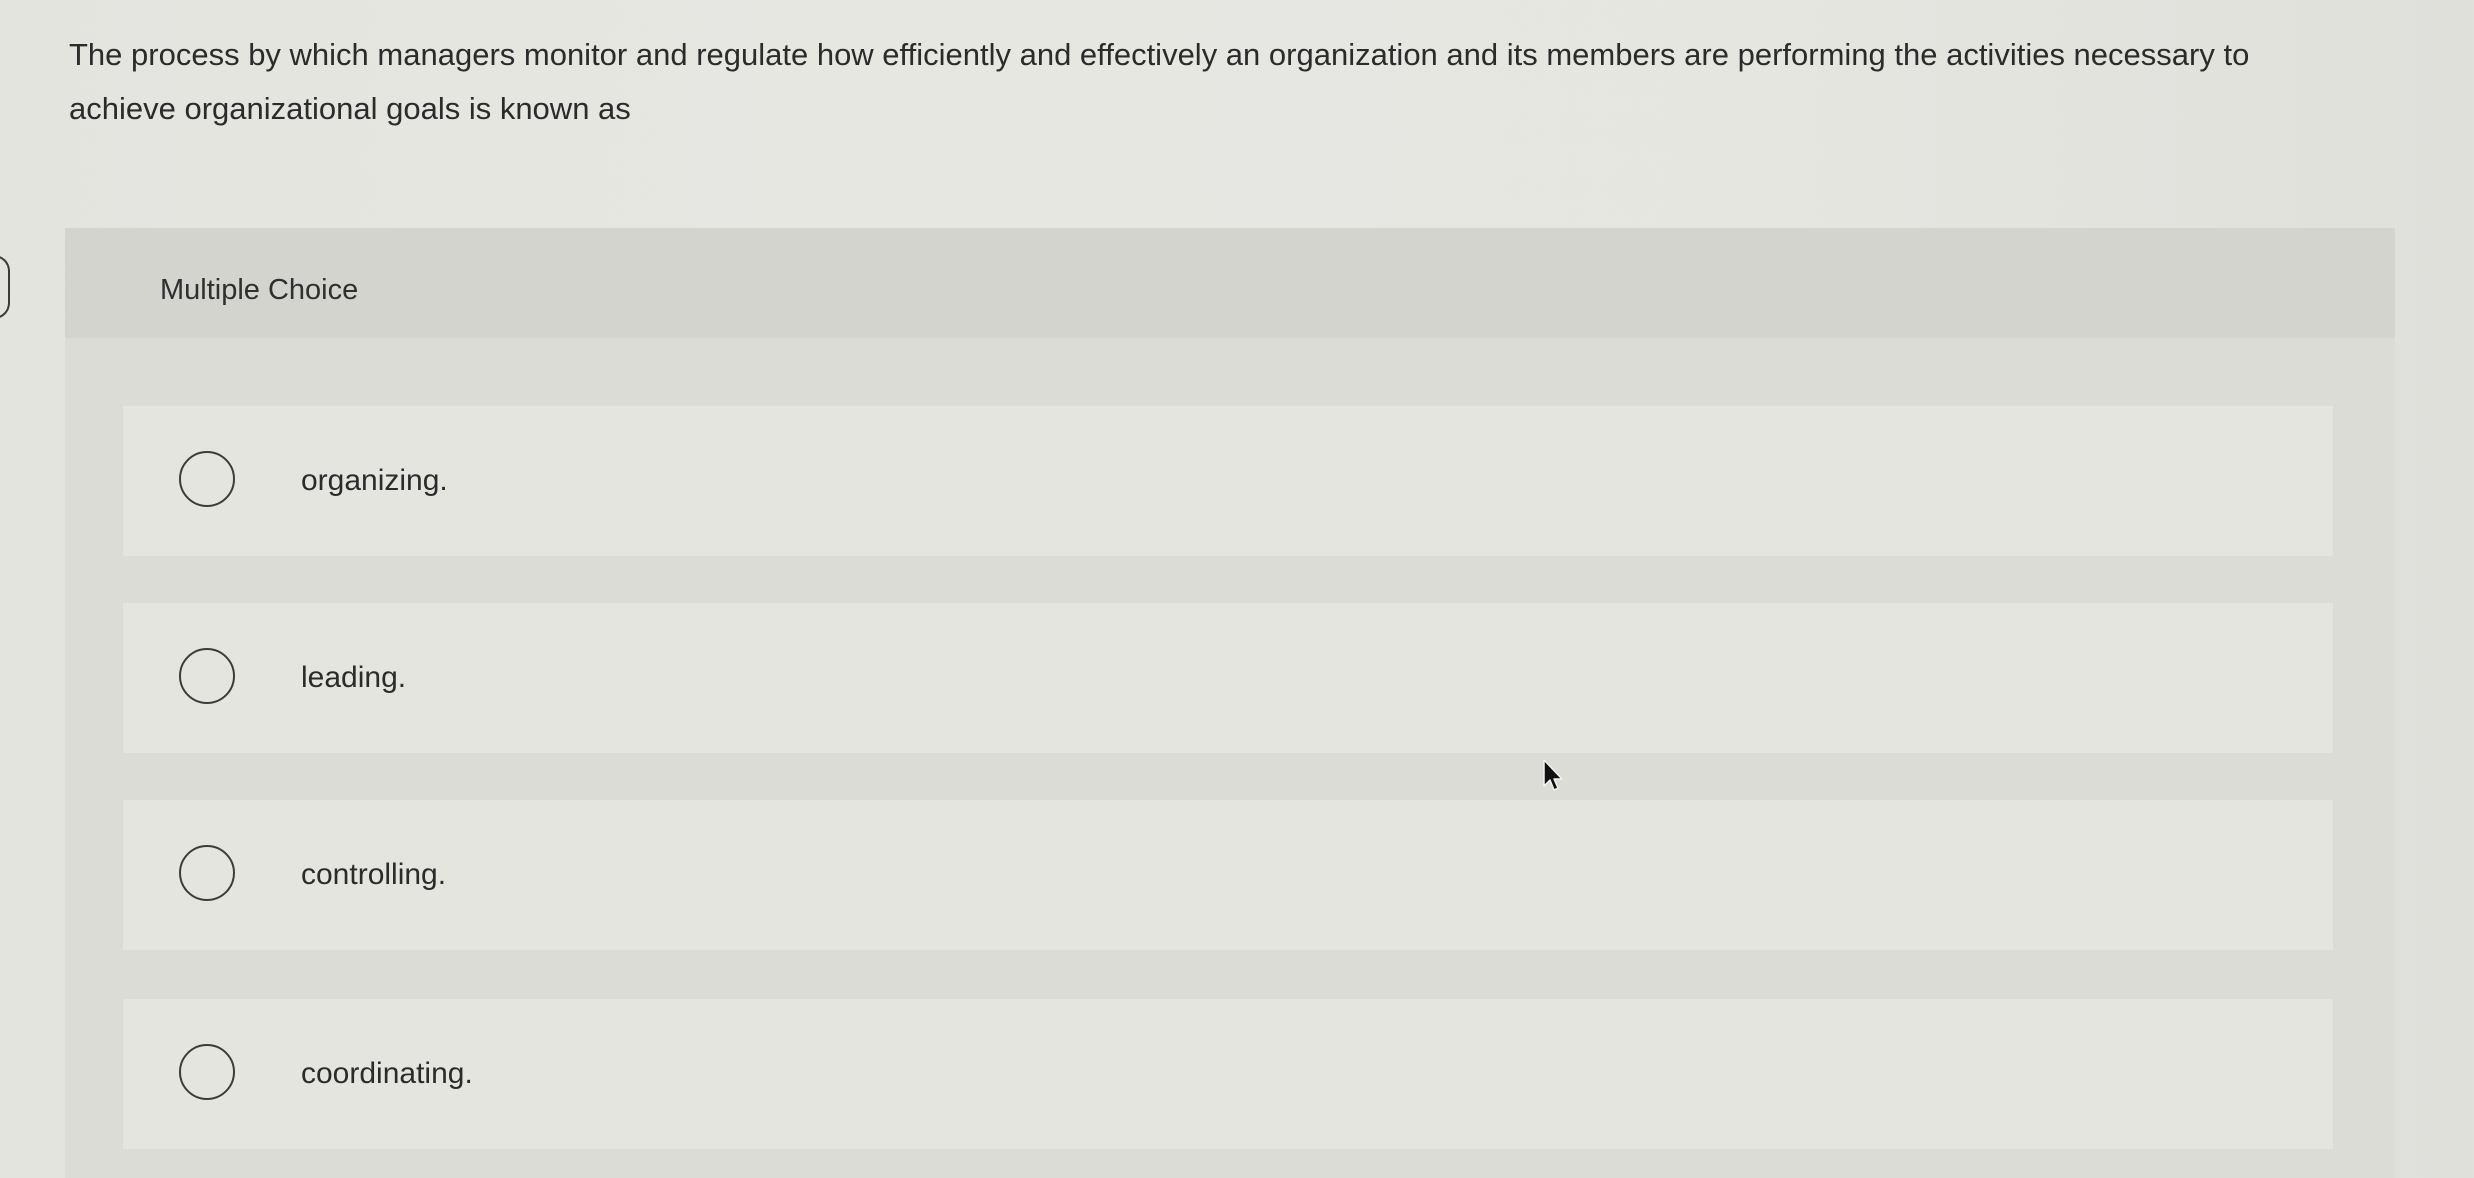 The image size is (2474, 1178). What do you see at coordinates (259, 290) in the screenshot?
I see `question-type-label: Multiple Choice` at bounding box center [259, 290].